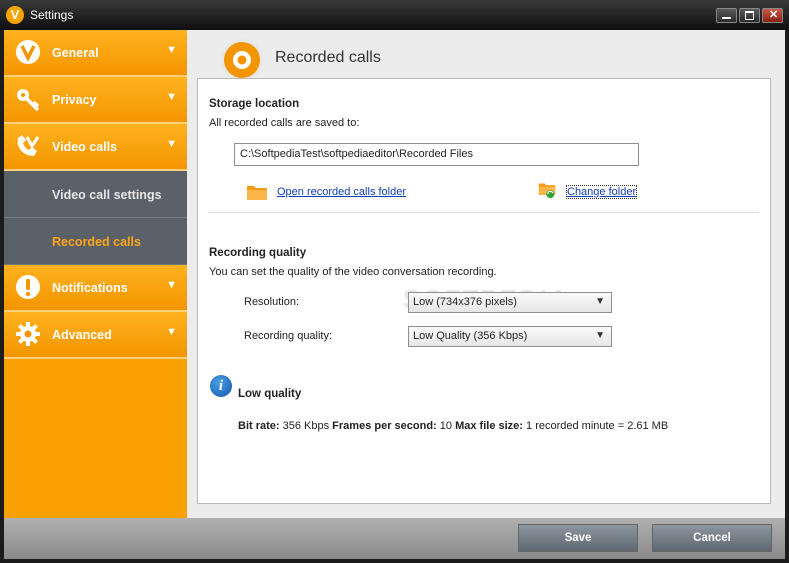 This screenshot has width=789, height=563. Describe the element at coordinates (470, 336) in the screenshot. I see `recording-quality-value: Low Quality (356 Kbps)` at that location.